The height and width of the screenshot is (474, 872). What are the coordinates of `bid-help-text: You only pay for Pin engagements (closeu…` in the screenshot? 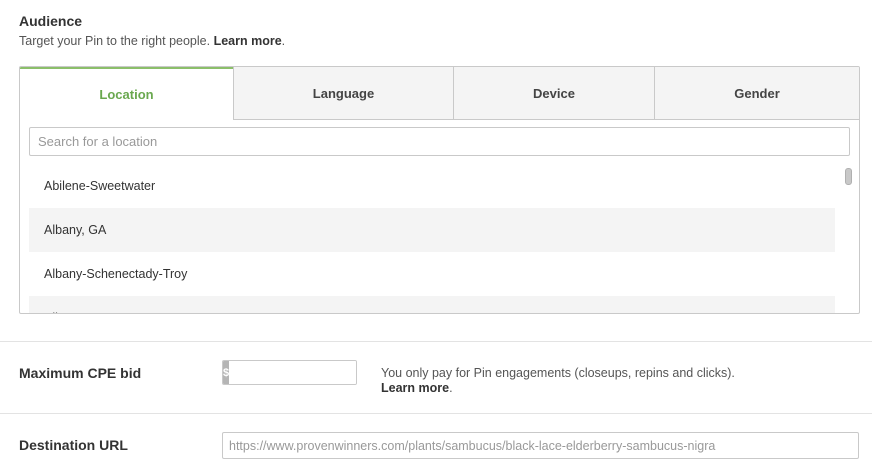 It's located at (558, 381).